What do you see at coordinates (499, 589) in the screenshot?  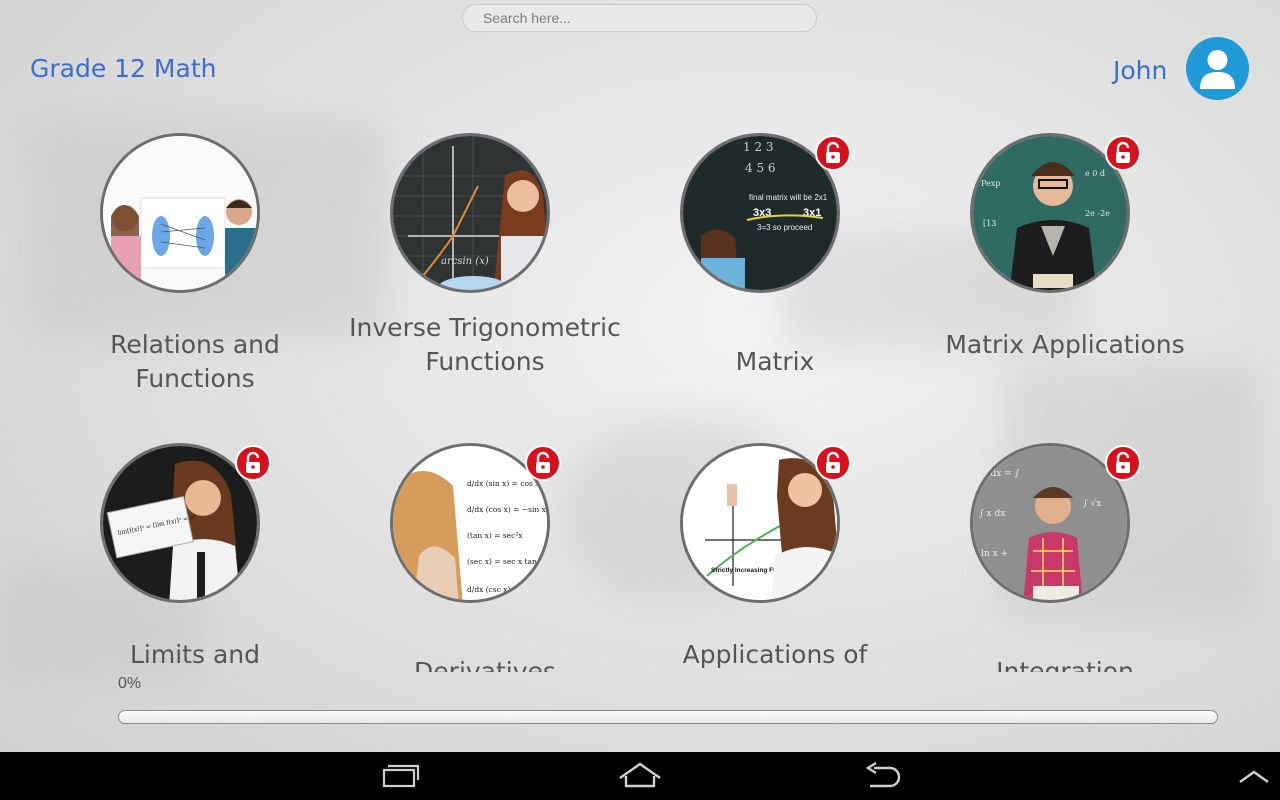 I see `svg-text: d/dx (csc x) = −c` at bounding box center [499, 589].